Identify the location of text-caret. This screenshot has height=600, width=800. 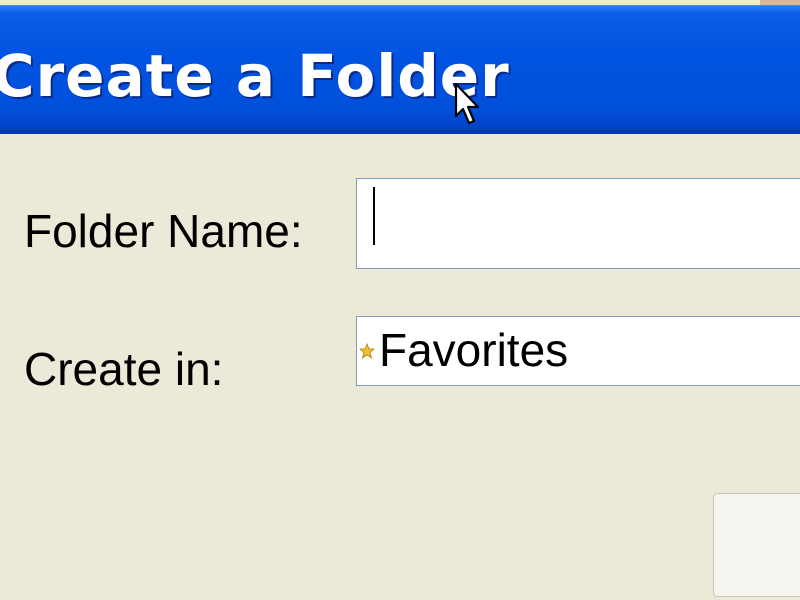
(374, 216).